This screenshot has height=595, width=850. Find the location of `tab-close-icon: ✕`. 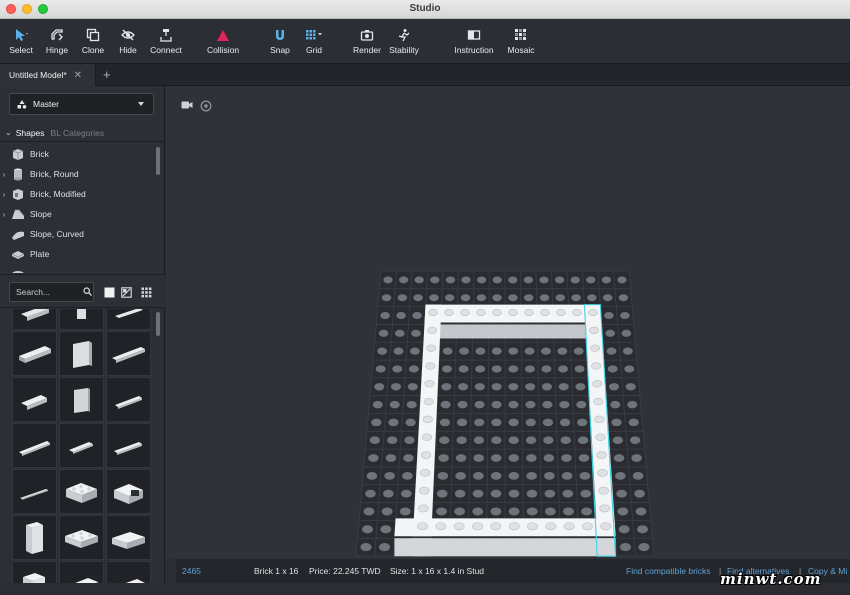

tab-close-icon: ✕ is located at coordinates (78, 75).